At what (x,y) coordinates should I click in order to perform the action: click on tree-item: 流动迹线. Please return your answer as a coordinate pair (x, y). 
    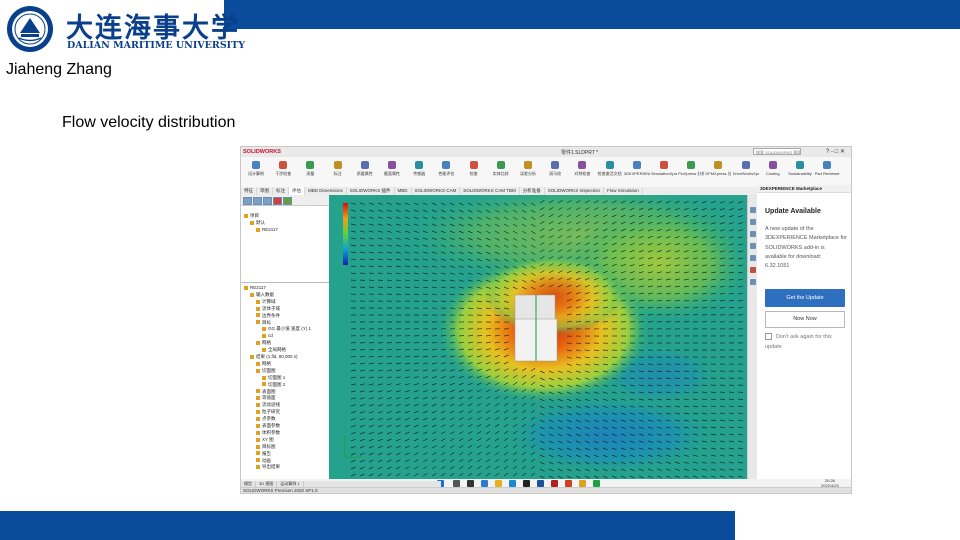
    Looking at the image, I should click on (268, 405).